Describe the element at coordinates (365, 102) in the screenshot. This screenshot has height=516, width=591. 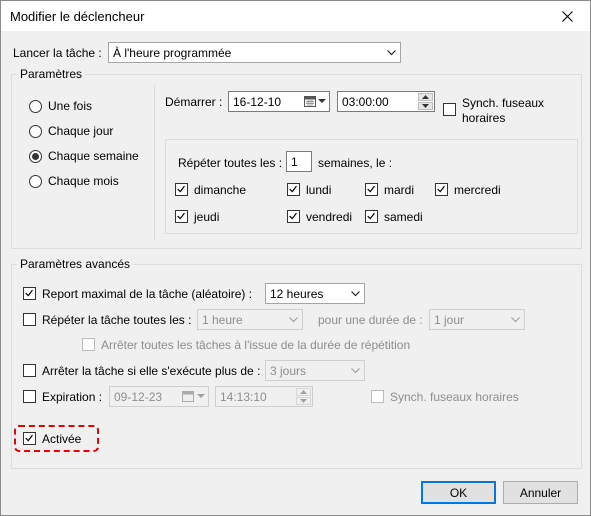
I see `start-time-value: 03:00:00` at that location.